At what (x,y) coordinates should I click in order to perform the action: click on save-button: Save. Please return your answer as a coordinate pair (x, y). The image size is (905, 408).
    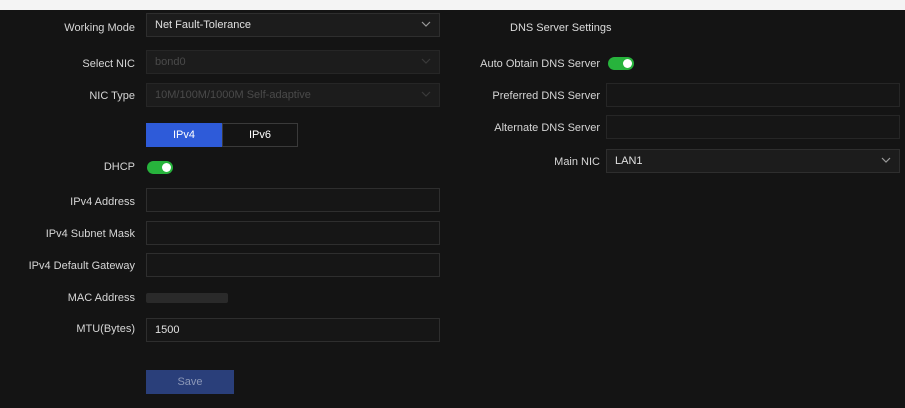
    Looking at the image, I should click on (190, 382).